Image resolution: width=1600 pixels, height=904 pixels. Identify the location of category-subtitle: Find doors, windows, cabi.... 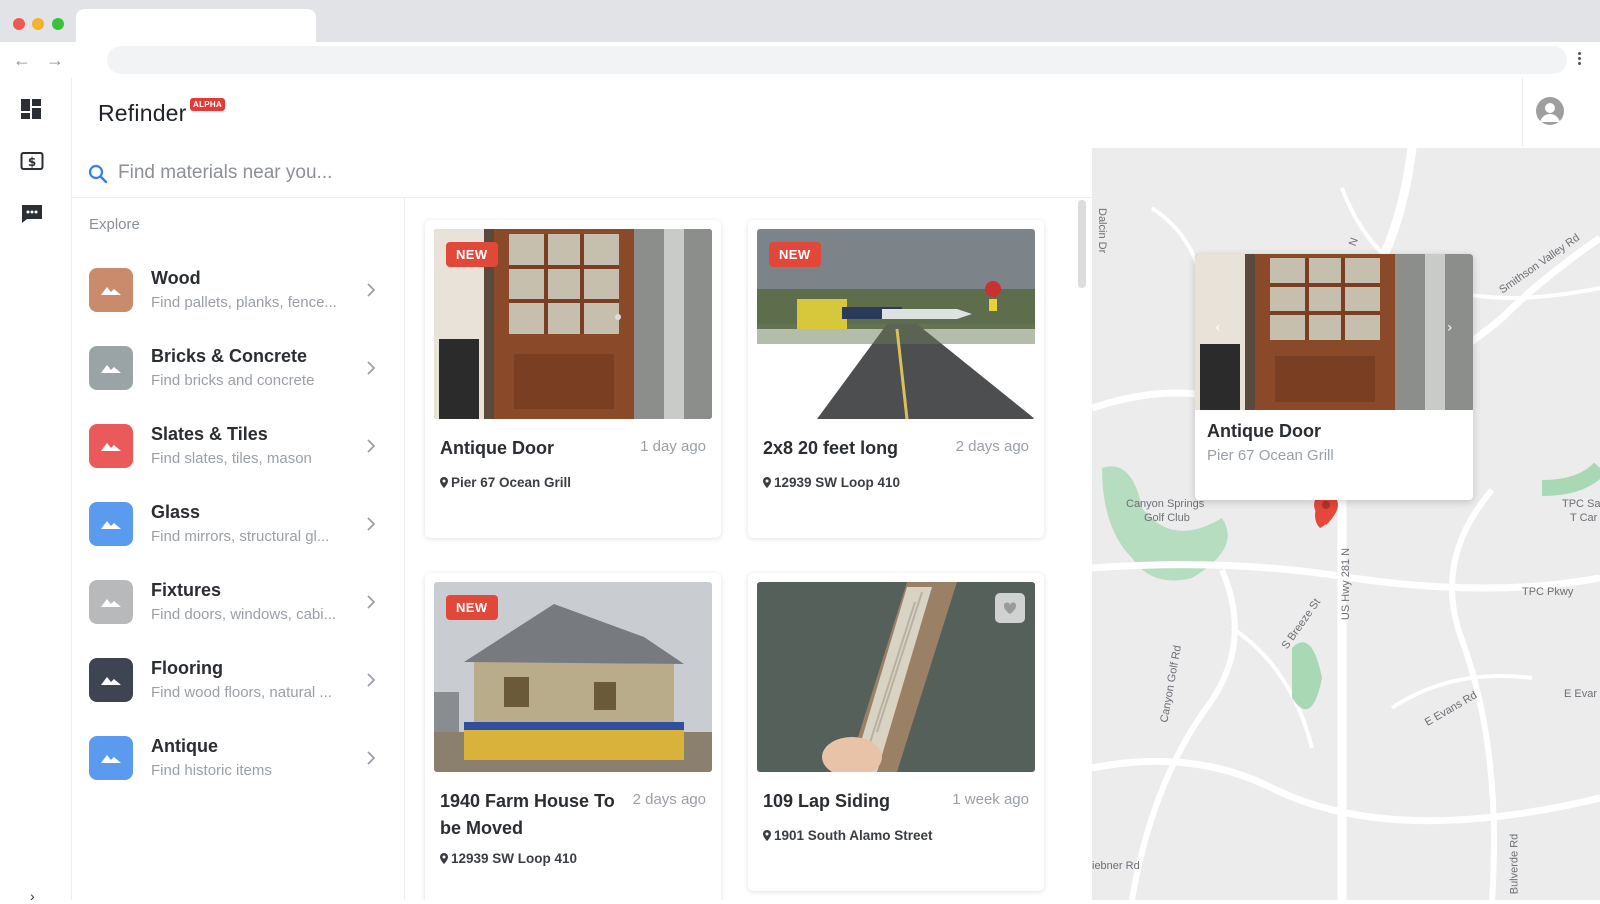
(244, 614).